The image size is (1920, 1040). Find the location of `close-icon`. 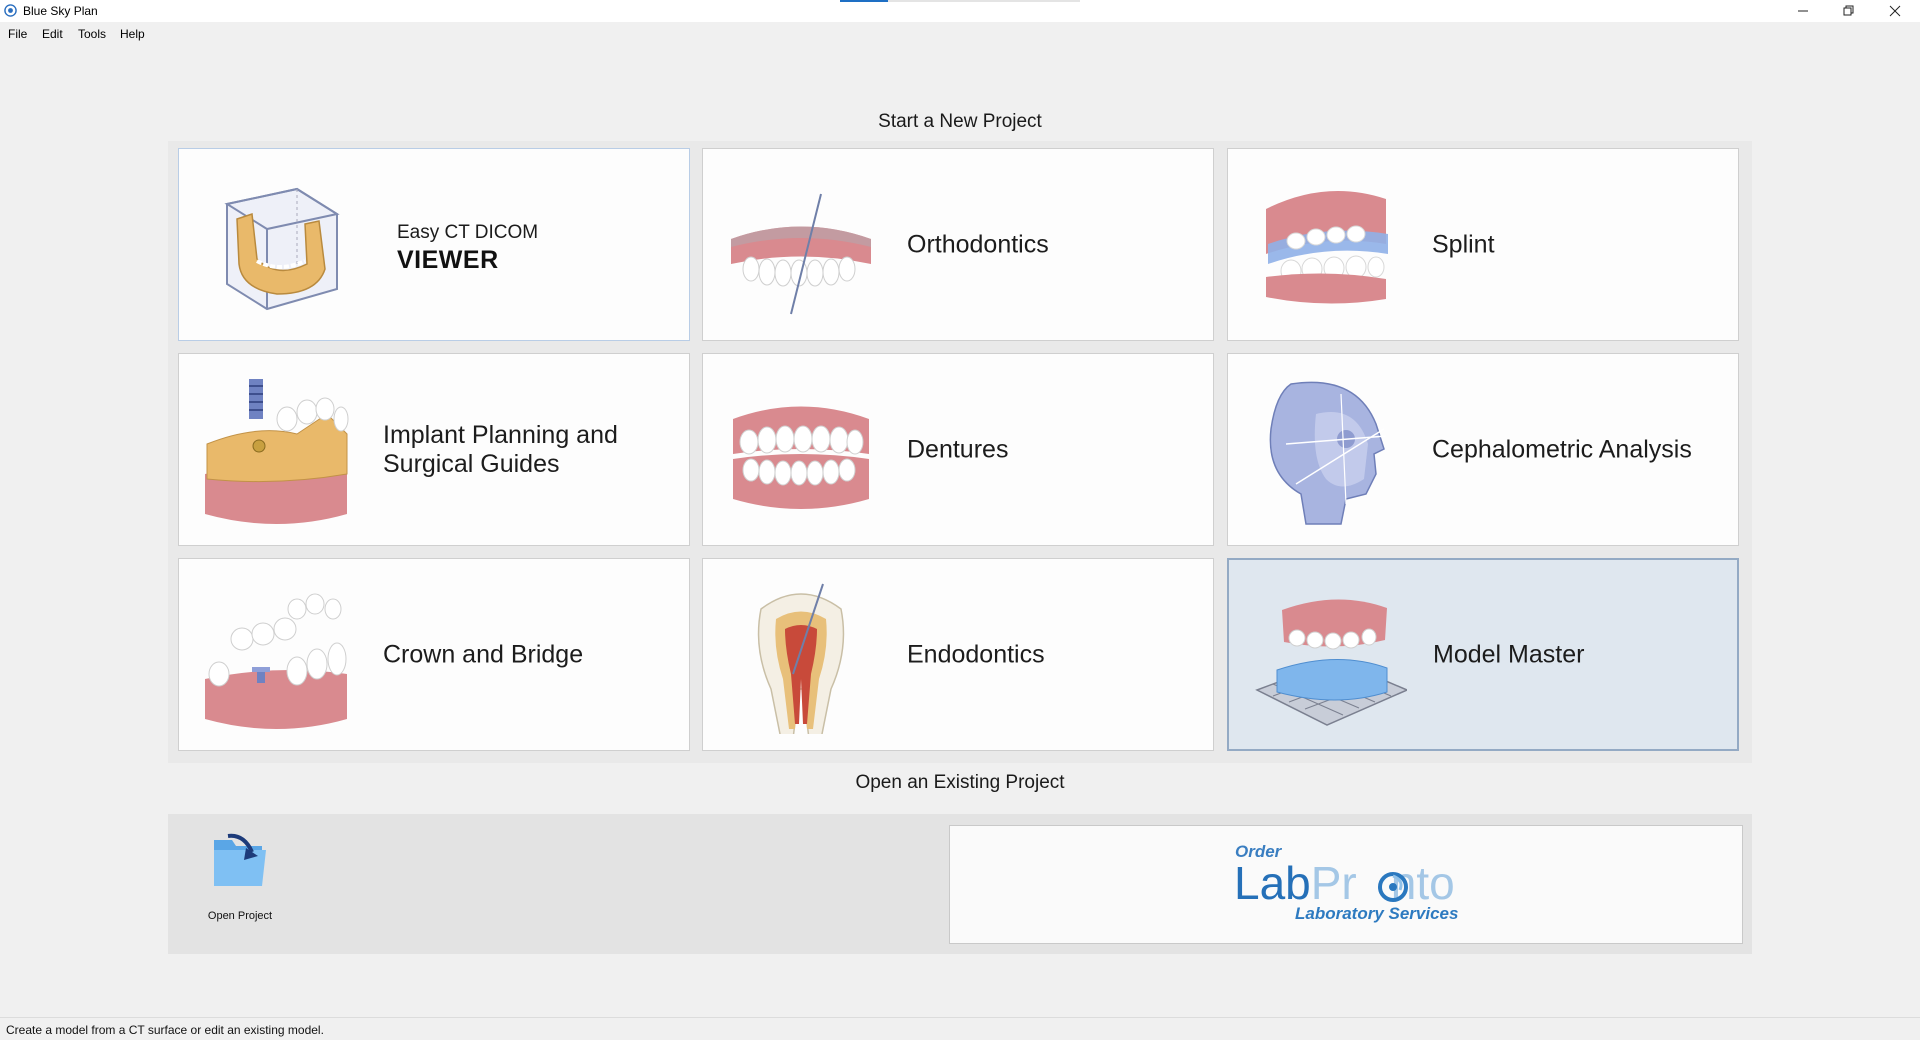

close-icon is located at coordinates (1895, 11).